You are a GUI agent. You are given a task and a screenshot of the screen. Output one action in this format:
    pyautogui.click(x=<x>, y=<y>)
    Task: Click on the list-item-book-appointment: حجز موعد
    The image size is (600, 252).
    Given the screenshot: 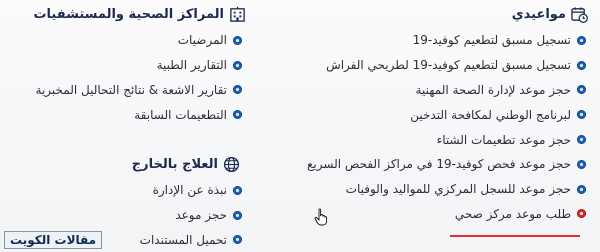 What is the action you would take?
    pyautogui.click(x=191, y=215)
    